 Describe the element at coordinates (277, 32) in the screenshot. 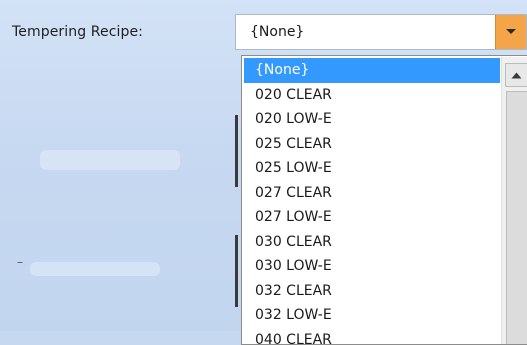

I see `combobox-value: {None}` at that location.